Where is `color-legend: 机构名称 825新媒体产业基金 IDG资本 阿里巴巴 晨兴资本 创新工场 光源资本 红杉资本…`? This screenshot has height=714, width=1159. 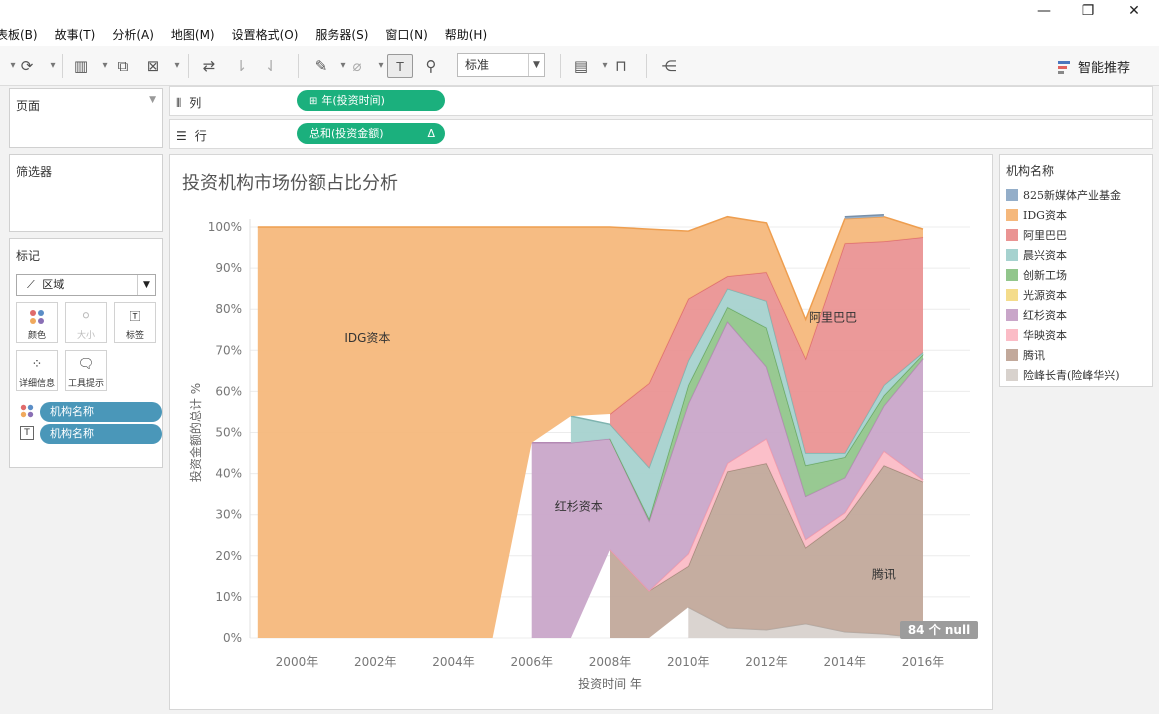 color-legend: 机构名称 825新媒体产业基金 IDG资本 阿里巴巴 晨兴资本 创新工场 光源资本 红杉资本… is located at coordinates (1076, 270).